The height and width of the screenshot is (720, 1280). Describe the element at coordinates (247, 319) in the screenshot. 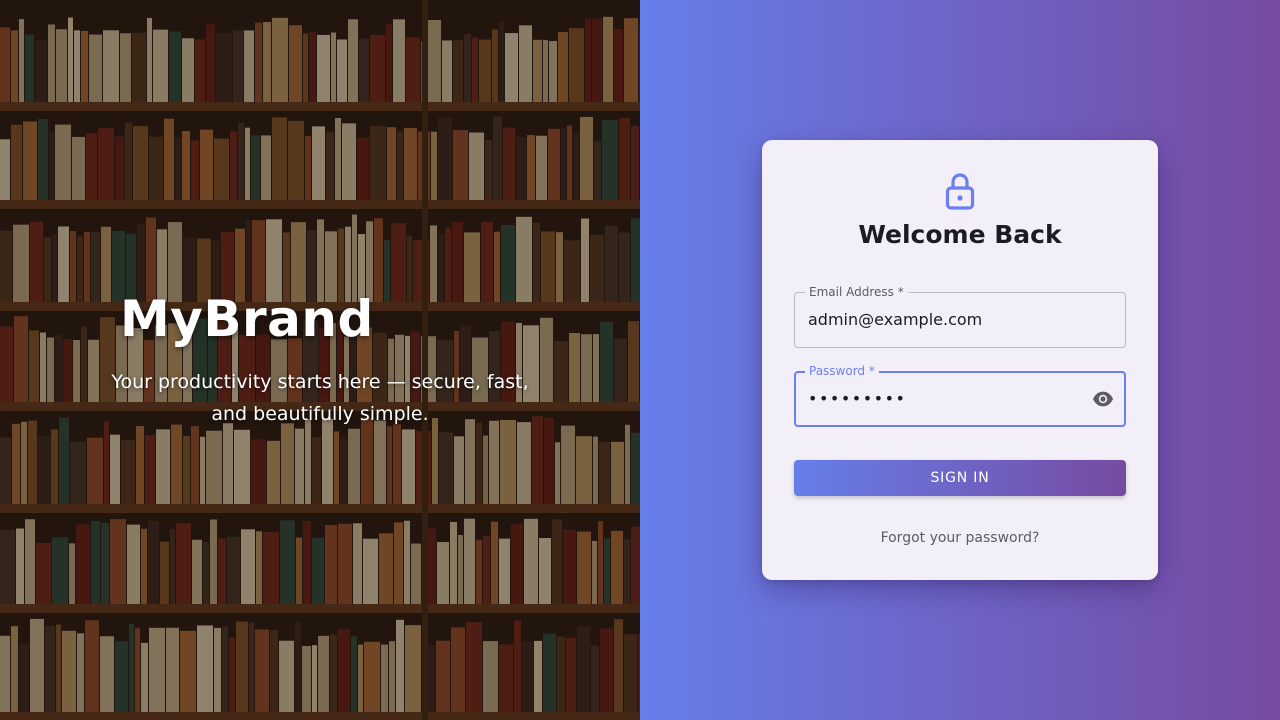

I see `brand-title: MyBrand` at that location.